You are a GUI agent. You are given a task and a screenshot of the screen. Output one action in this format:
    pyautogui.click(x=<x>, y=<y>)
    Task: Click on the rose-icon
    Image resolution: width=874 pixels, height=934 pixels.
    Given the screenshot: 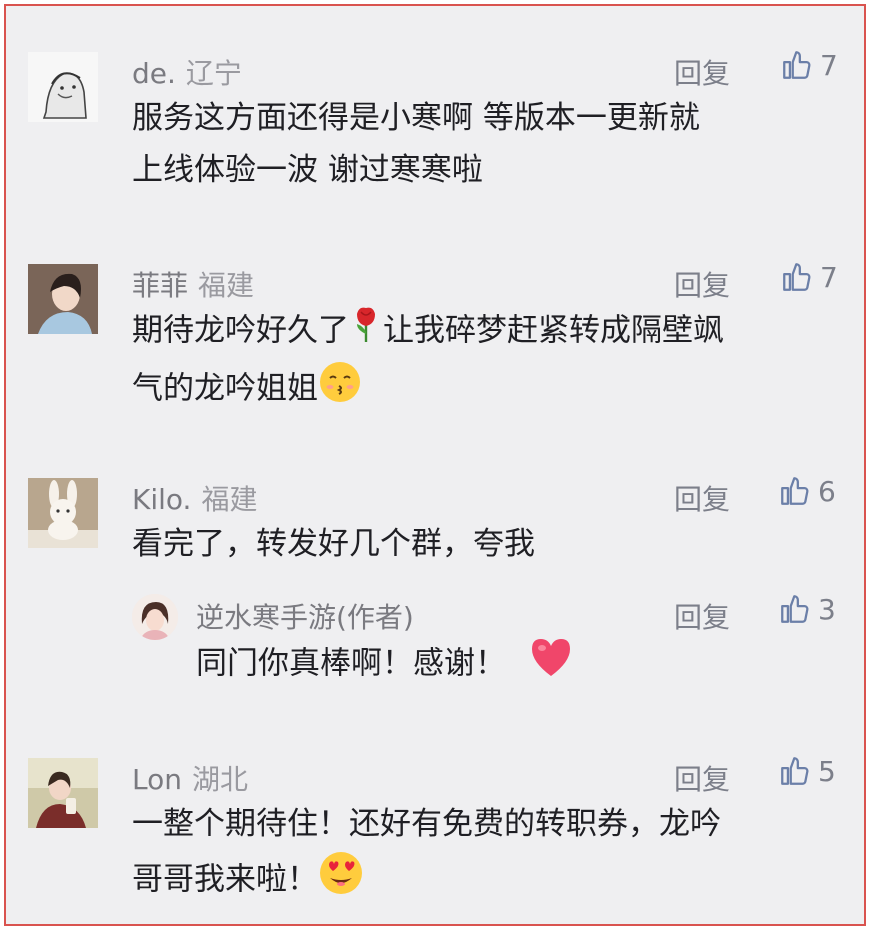 What is the action you would take?
    pyautogui.click(x=366, y=332)
    